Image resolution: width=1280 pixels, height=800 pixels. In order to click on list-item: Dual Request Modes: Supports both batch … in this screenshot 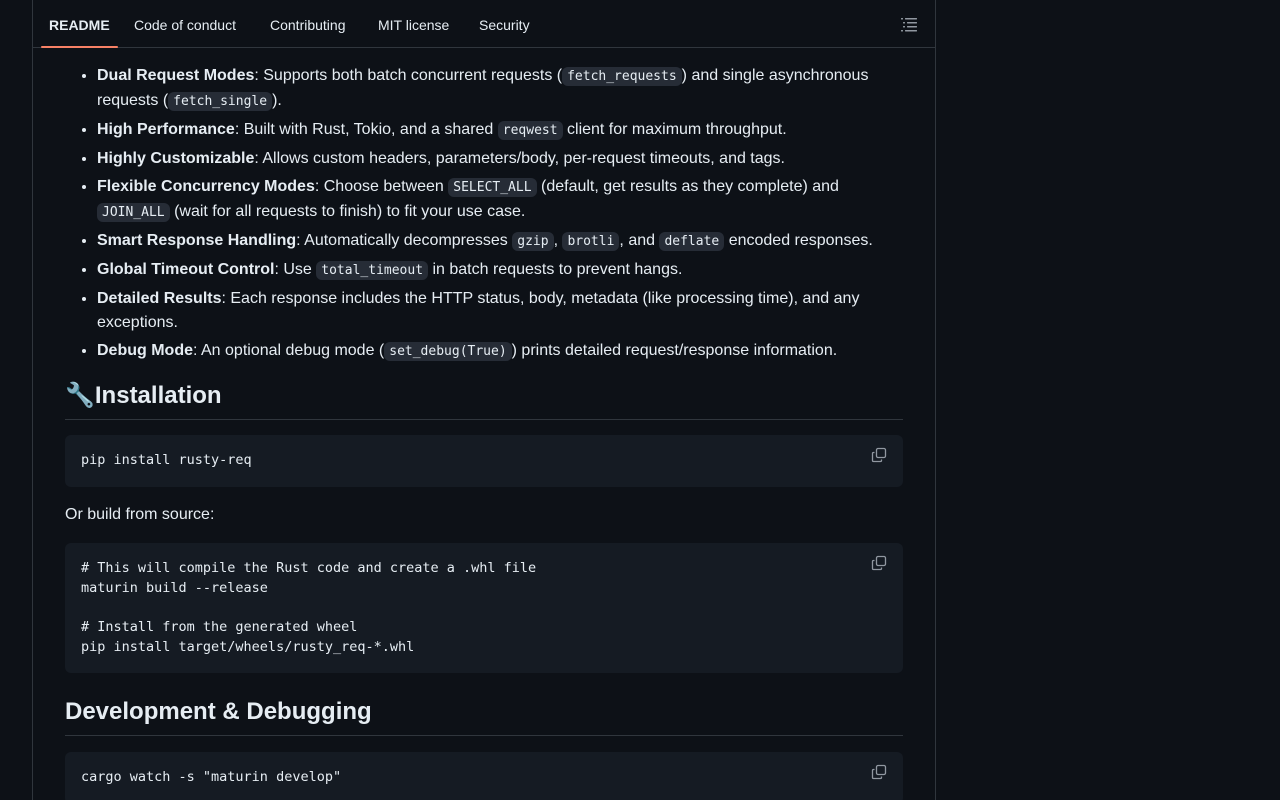, I will do `click(500, 89)`.